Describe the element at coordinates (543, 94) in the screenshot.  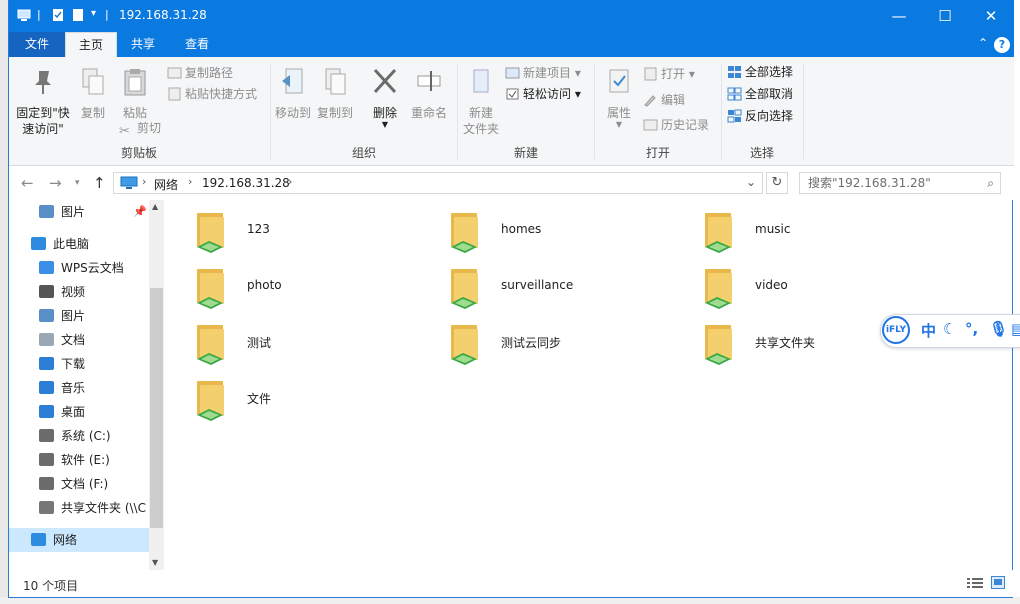
I see `easy-access-button: 轻松访问 ▾` at that location.